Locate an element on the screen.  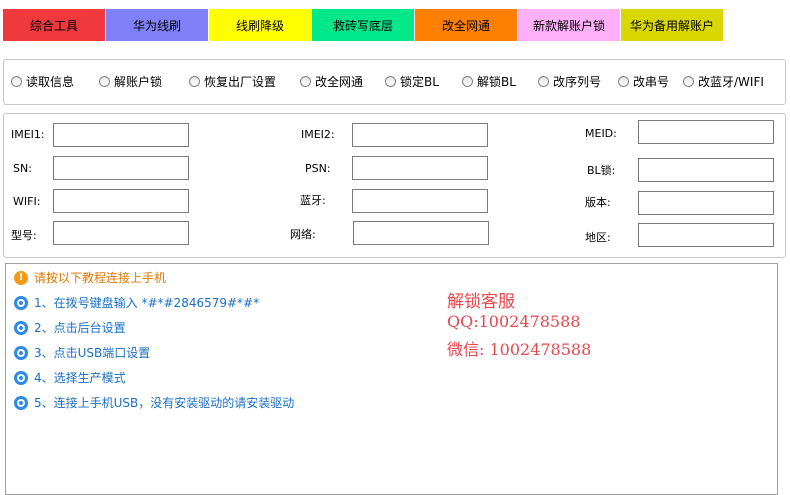
version-label: 版本: is located at coordinates (598, 202).